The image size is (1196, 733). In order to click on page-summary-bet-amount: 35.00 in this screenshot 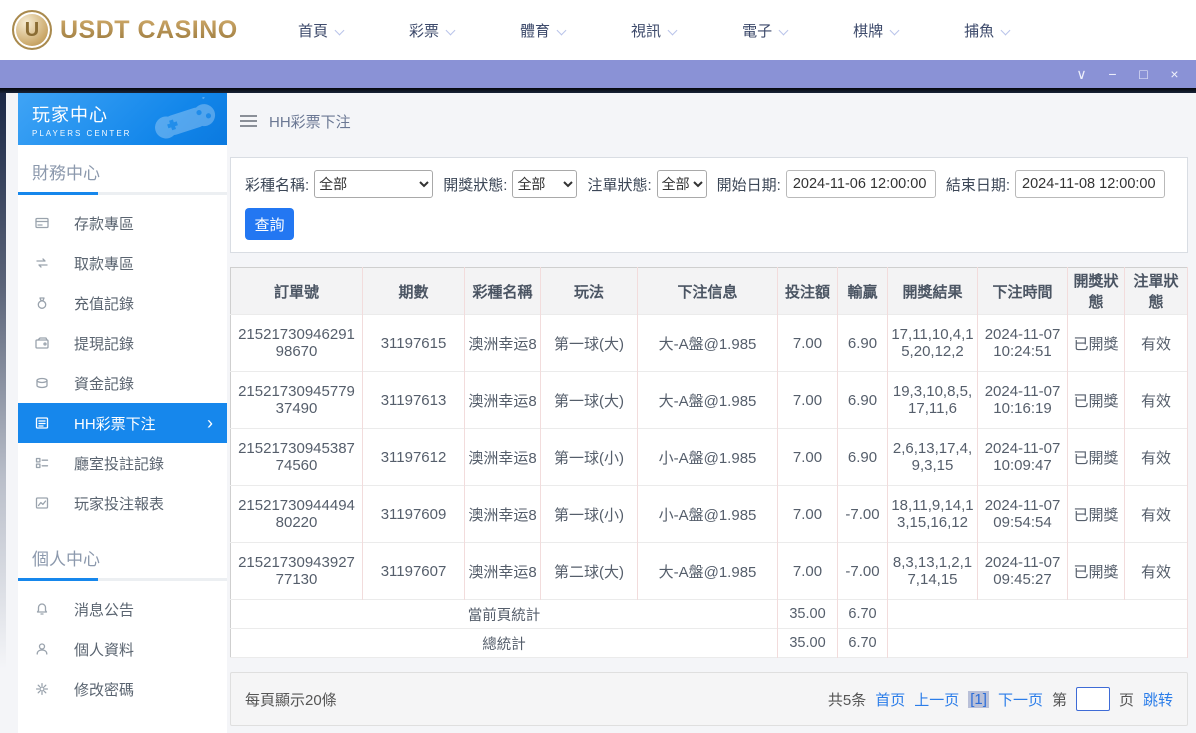, I will do `click(807, 614)`.